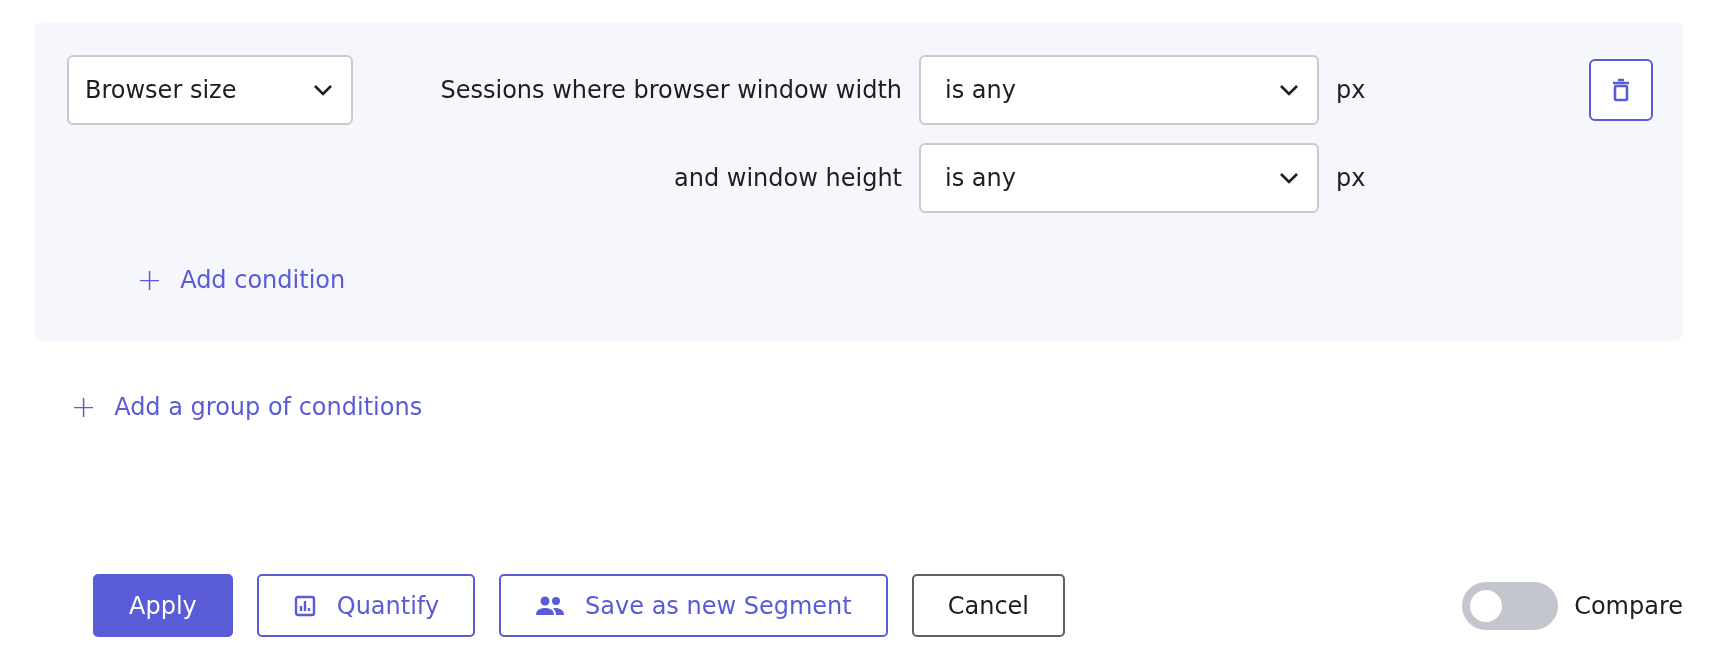 The image size is (1710, 660). Describe the element at coordinates (366, 605) in the screenshot. I see `quantify-button: Quantify` at that location.